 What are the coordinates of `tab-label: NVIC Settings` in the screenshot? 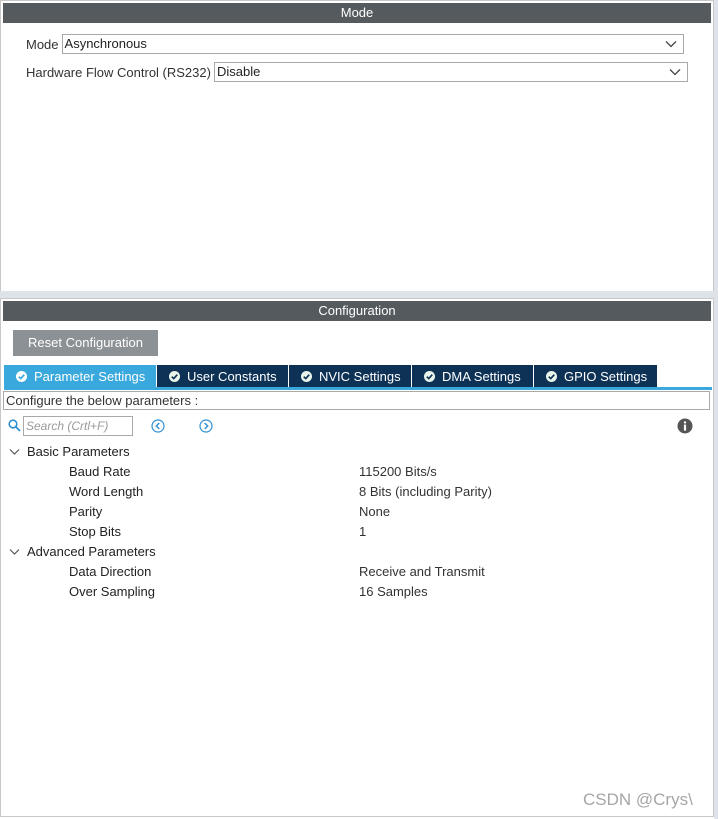 It's located at (360, 376).